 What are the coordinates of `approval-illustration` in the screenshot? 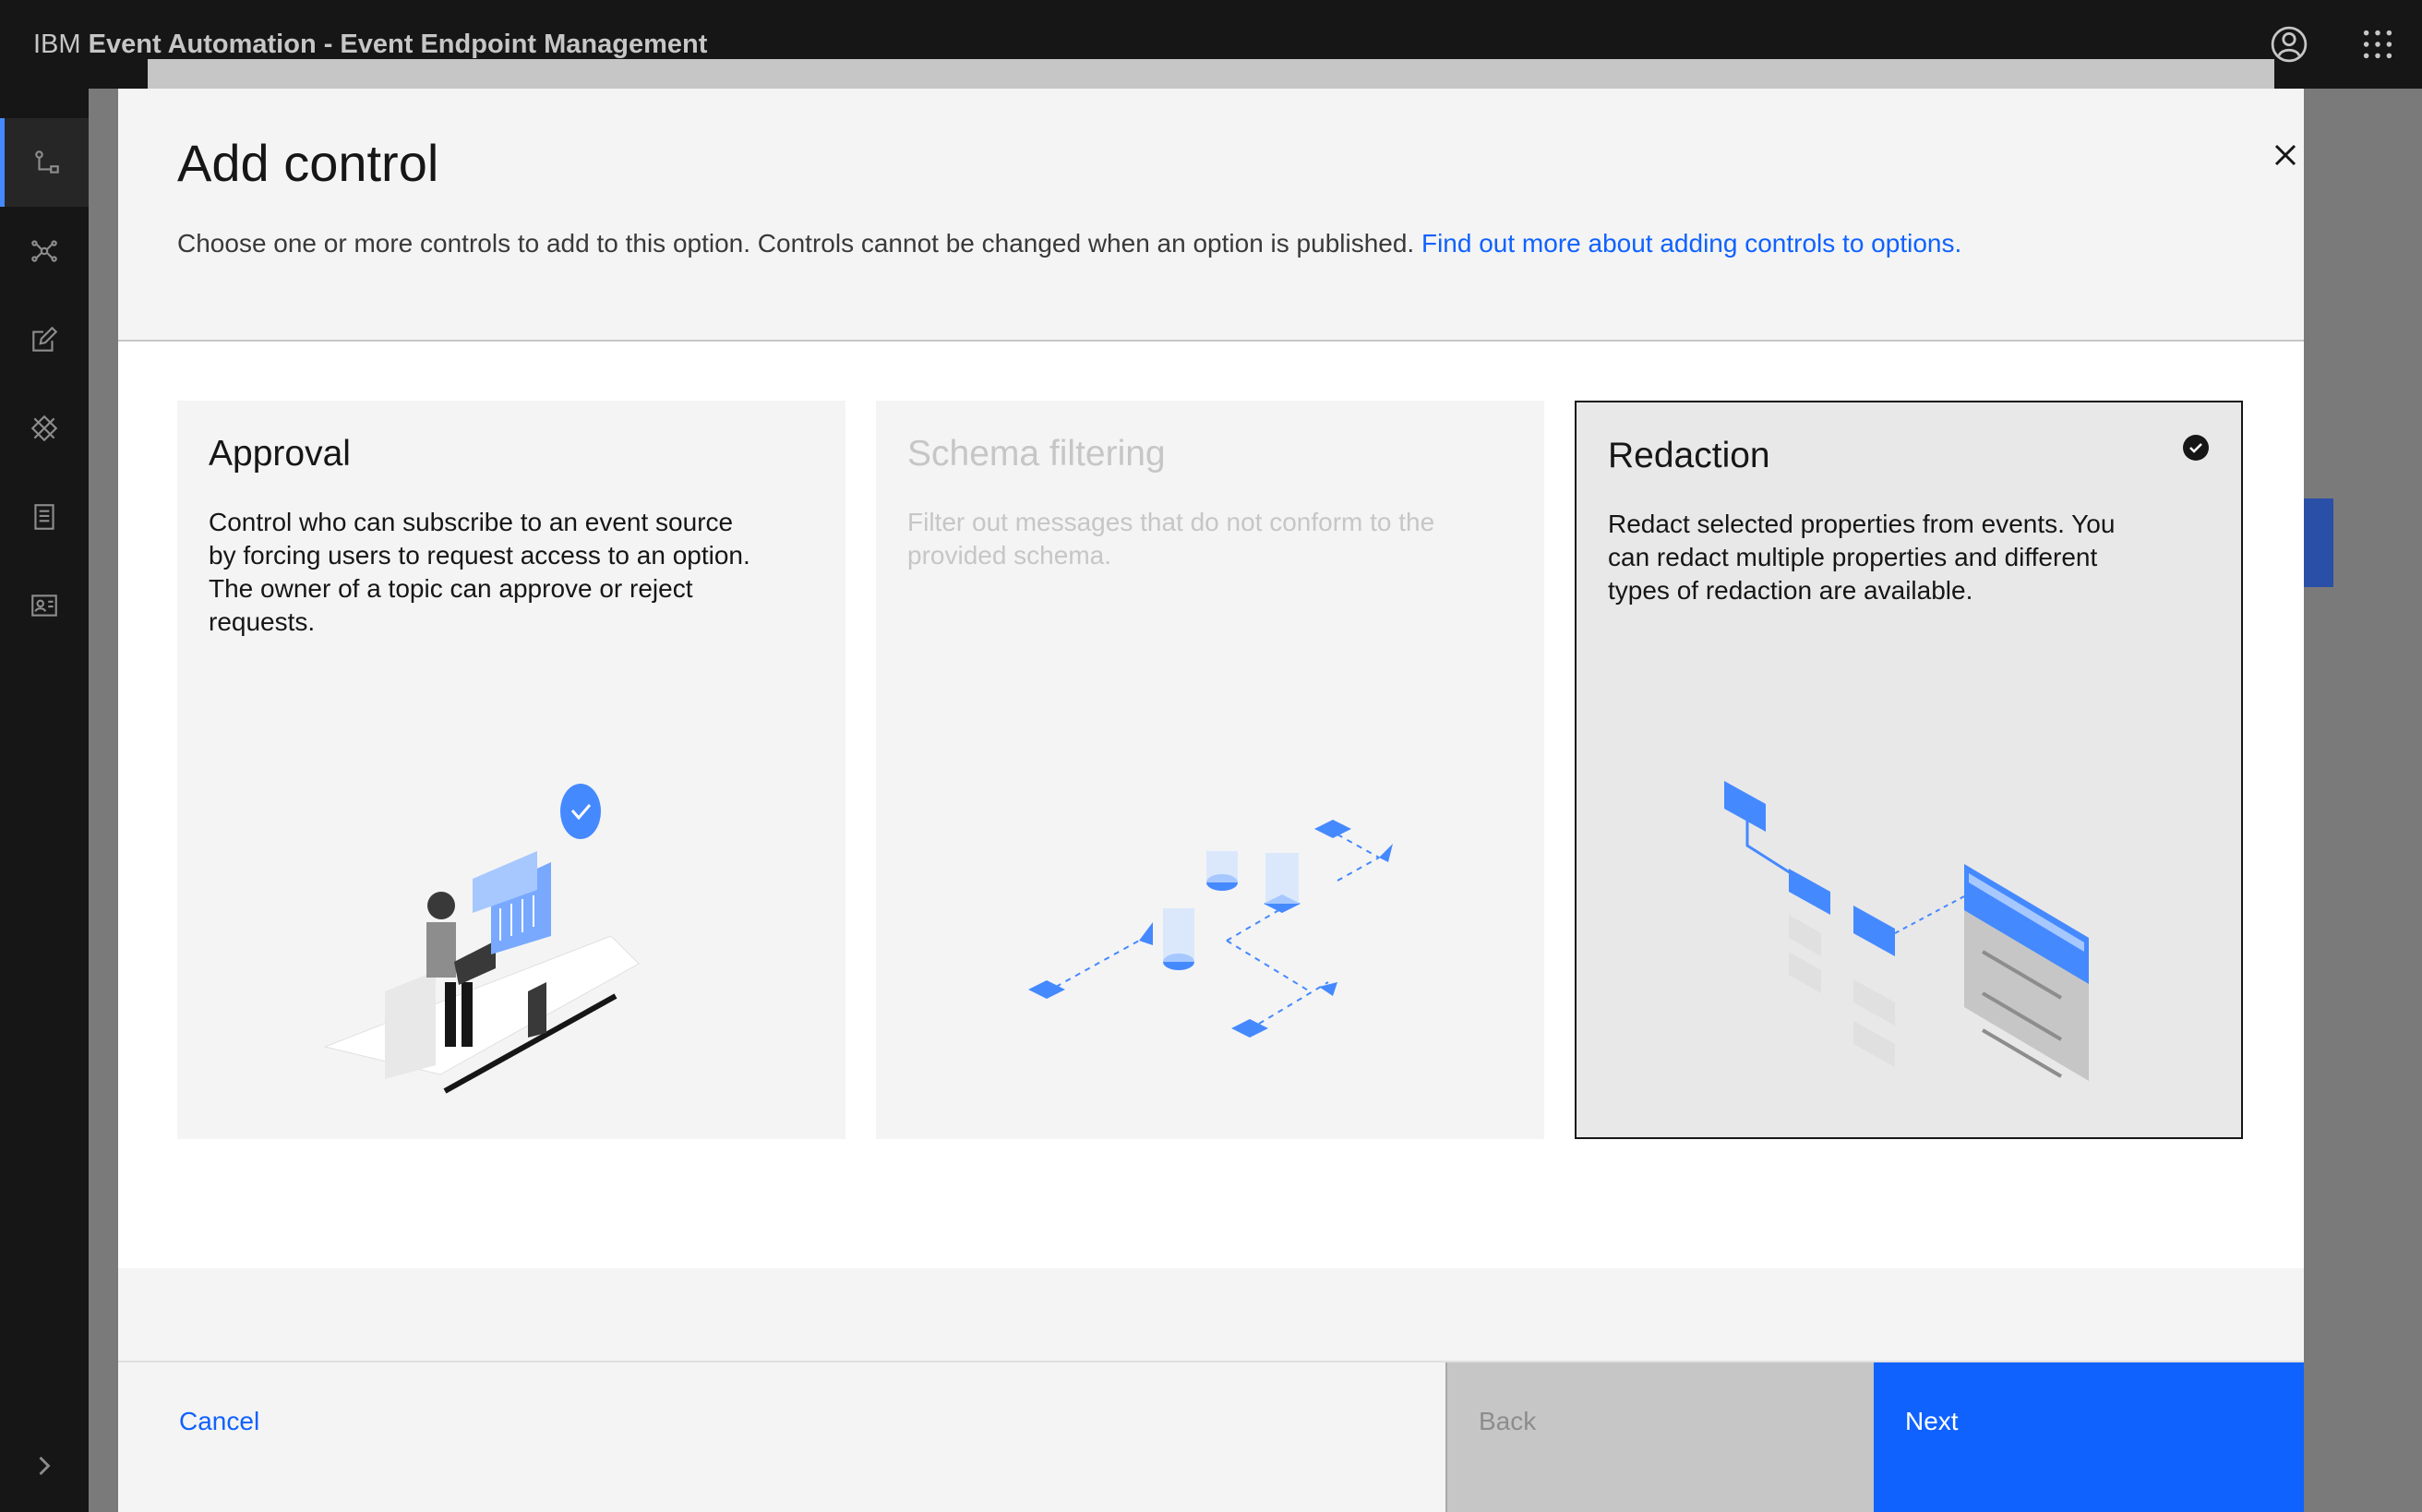 It's located at (481, 939).